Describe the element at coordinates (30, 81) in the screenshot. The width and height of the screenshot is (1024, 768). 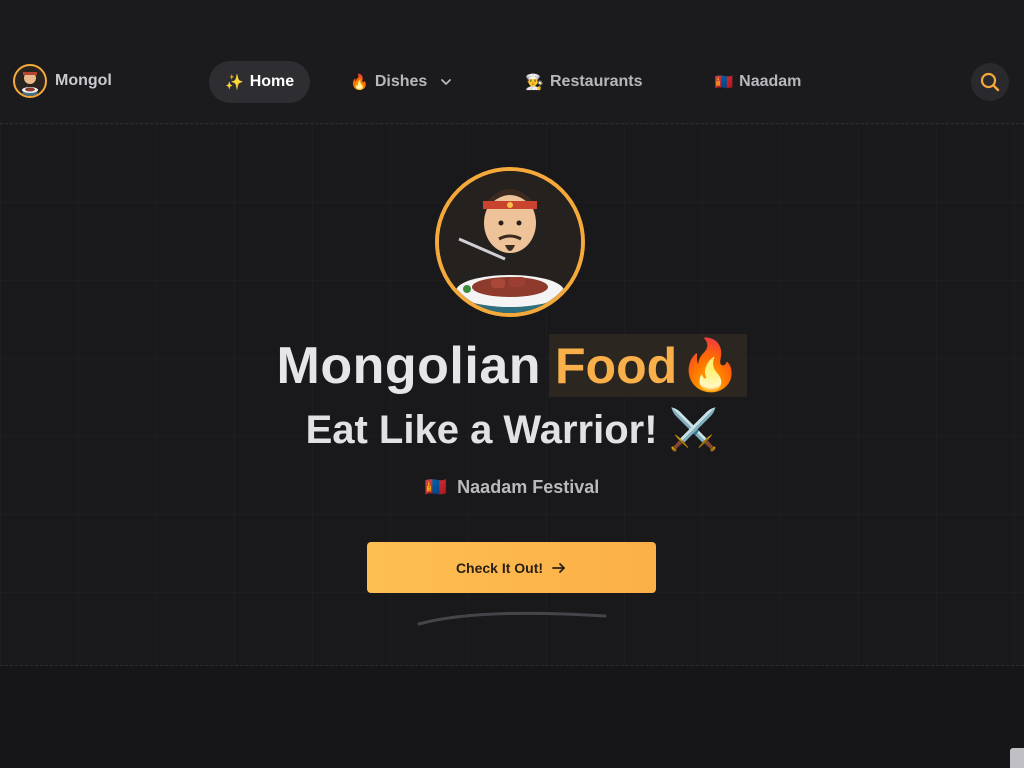
I see `brand-logo` at that location.